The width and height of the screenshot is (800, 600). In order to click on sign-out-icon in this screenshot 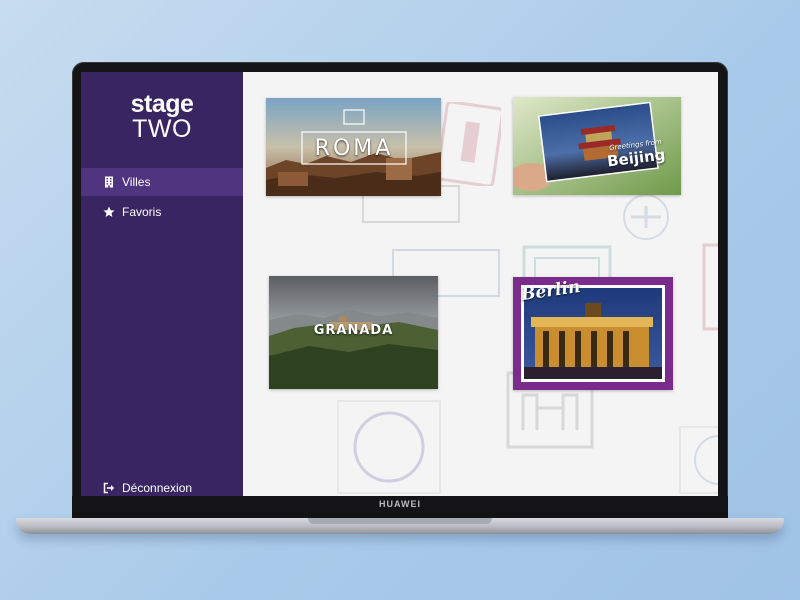, I will do `click(109, 488)`.